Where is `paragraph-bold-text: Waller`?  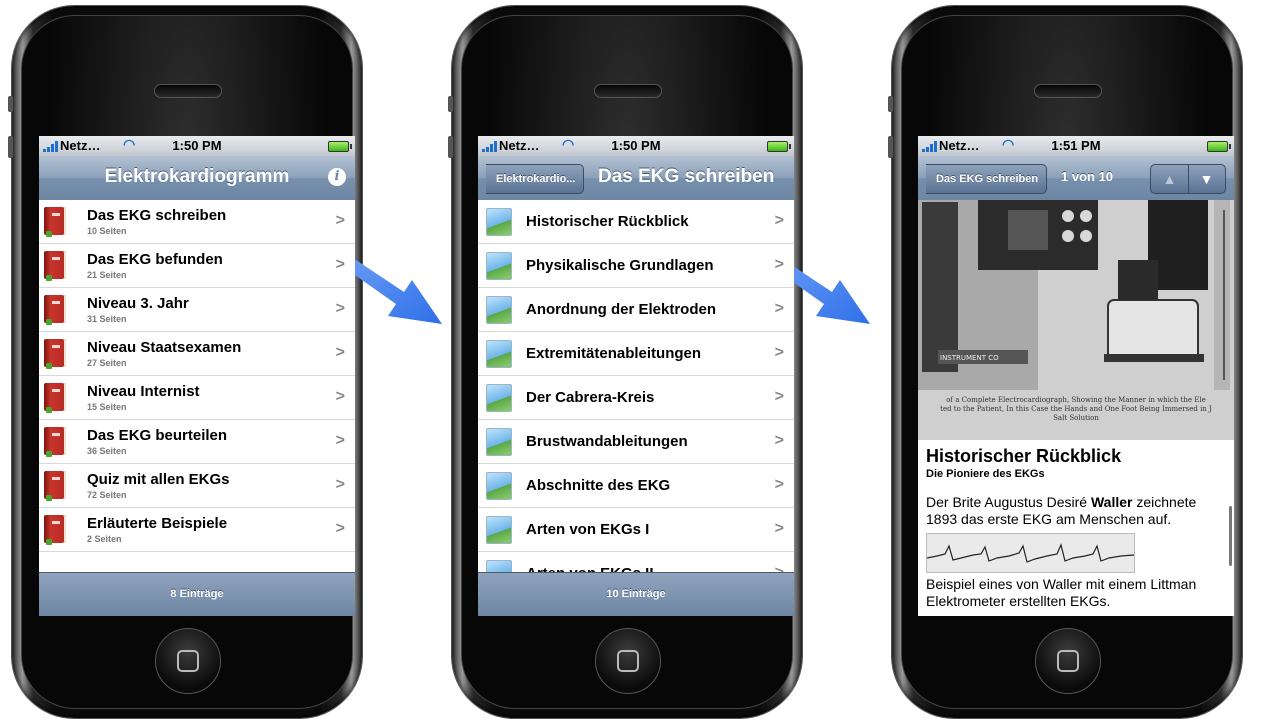 paragraph-bold-text: Waller is located at coordinates (1111, 502).